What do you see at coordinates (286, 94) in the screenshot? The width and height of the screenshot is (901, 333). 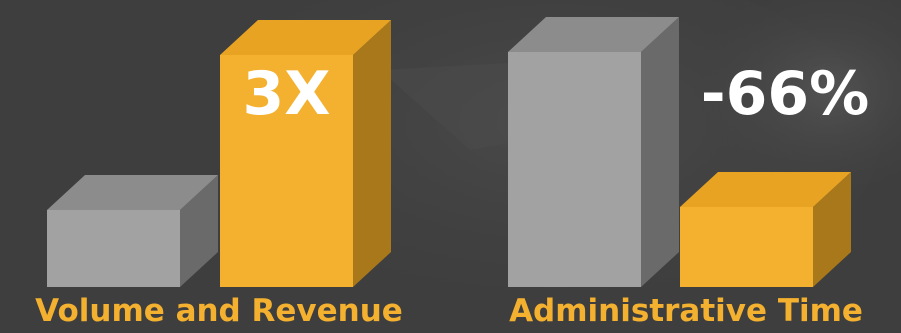 I see `data-label-3x: 3X` at bounding box center [286, 94].